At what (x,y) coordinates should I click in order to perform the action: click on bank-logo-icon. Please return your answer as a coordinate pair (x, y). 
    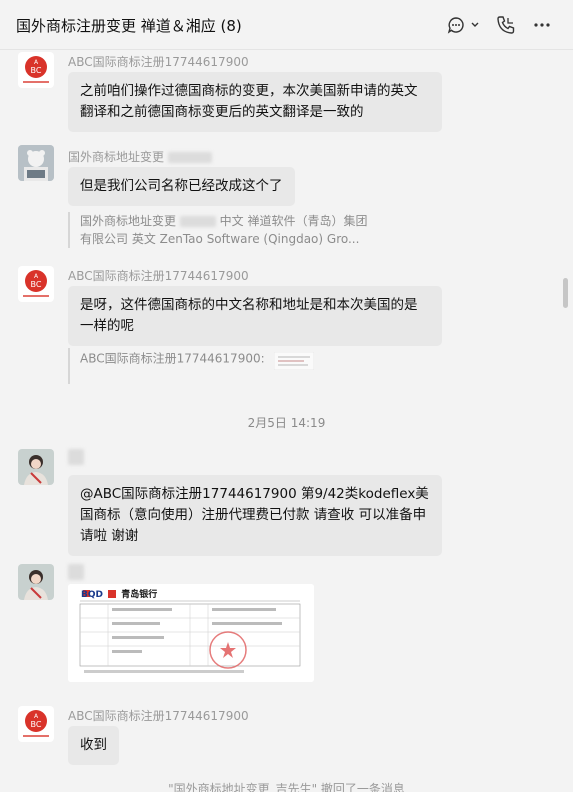
    Looking at the image, I should click on (112, 594).